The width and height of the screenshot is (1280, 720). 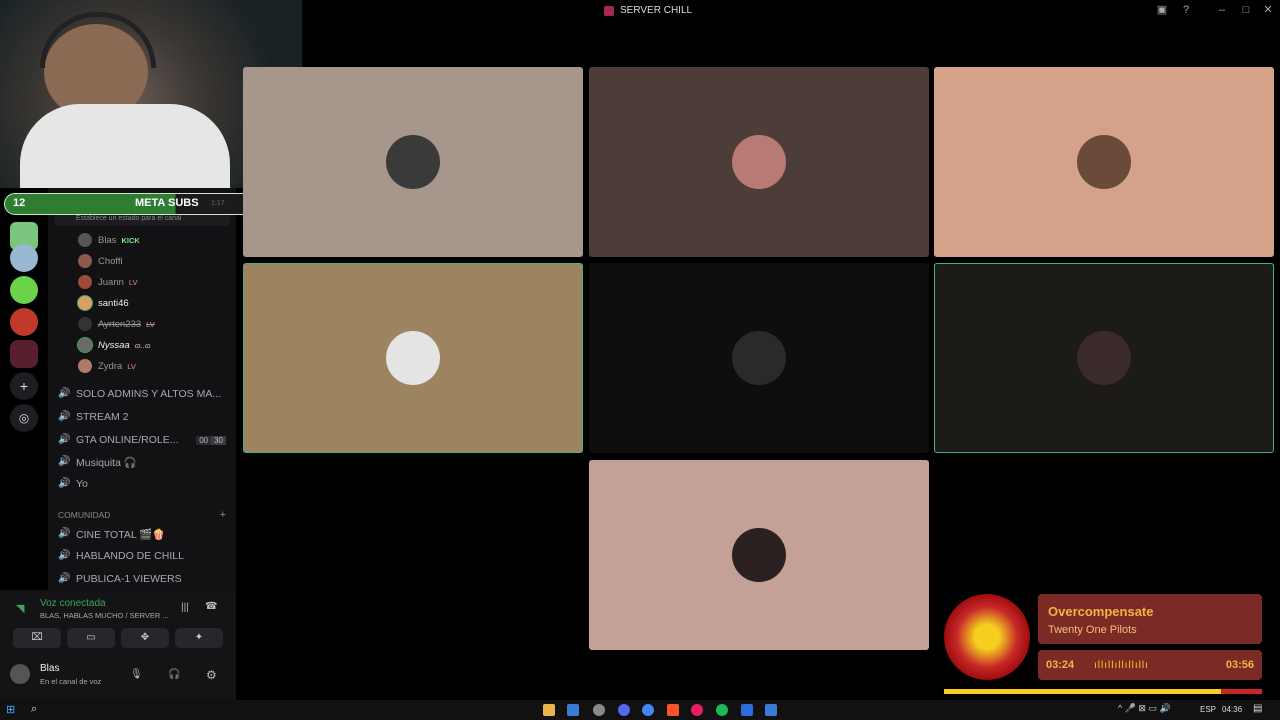 What do you see at coordinates (174, 674) in the screenshot?
I see `headphones-icon: 🎧` at bounding box center [174, 674].